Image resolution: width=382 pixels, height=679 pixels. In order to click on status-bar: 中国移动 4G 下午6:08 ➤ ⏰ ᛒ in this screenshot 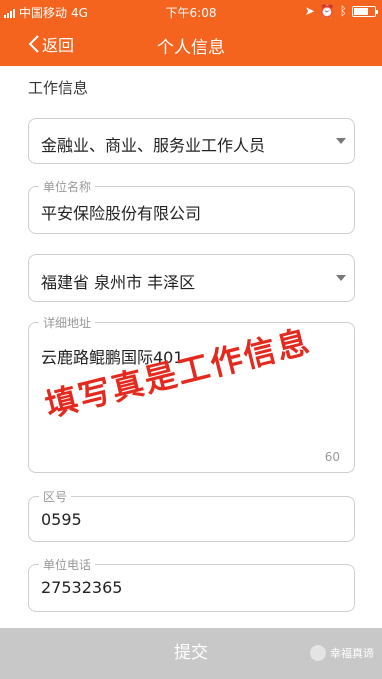, I will do `click(191, 11)`.